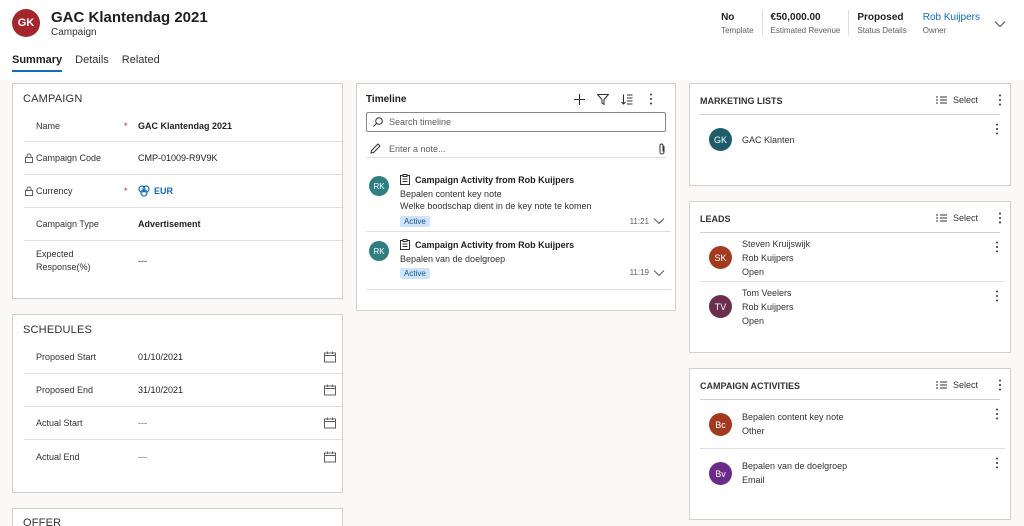 Image resolution: width=1024 pixels, height=526 pixels. What do you see at coordinates (639, 272) in the screenshot?
I see `timestamp: 11:19` at bounding box center [639, 272].